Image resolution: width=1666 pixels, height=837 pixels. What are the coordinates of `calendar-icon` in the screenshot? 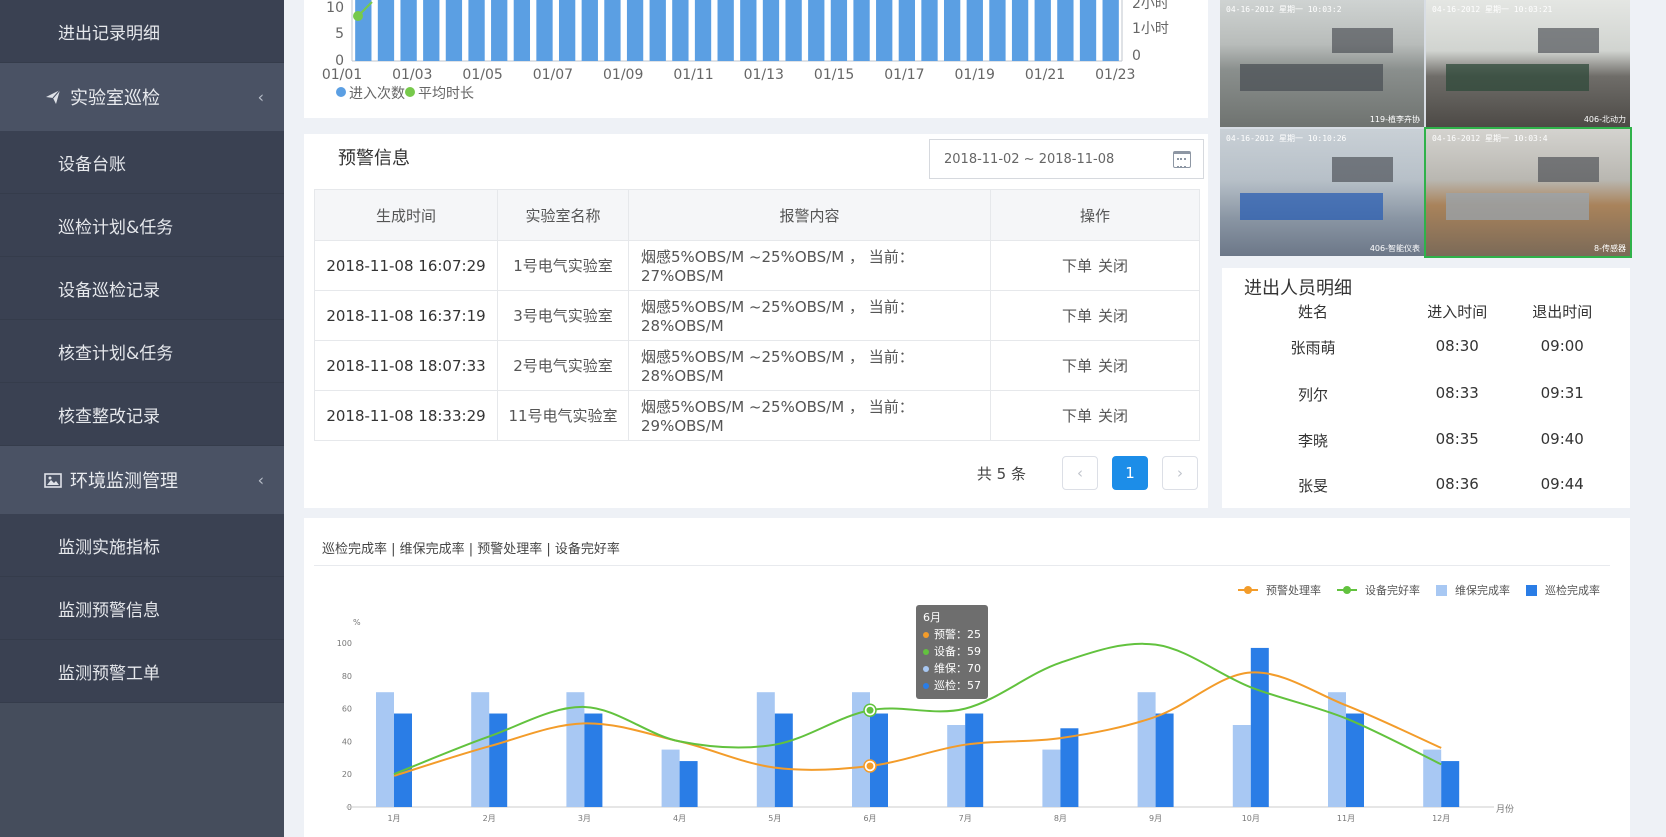 It's located at (1182, 159).